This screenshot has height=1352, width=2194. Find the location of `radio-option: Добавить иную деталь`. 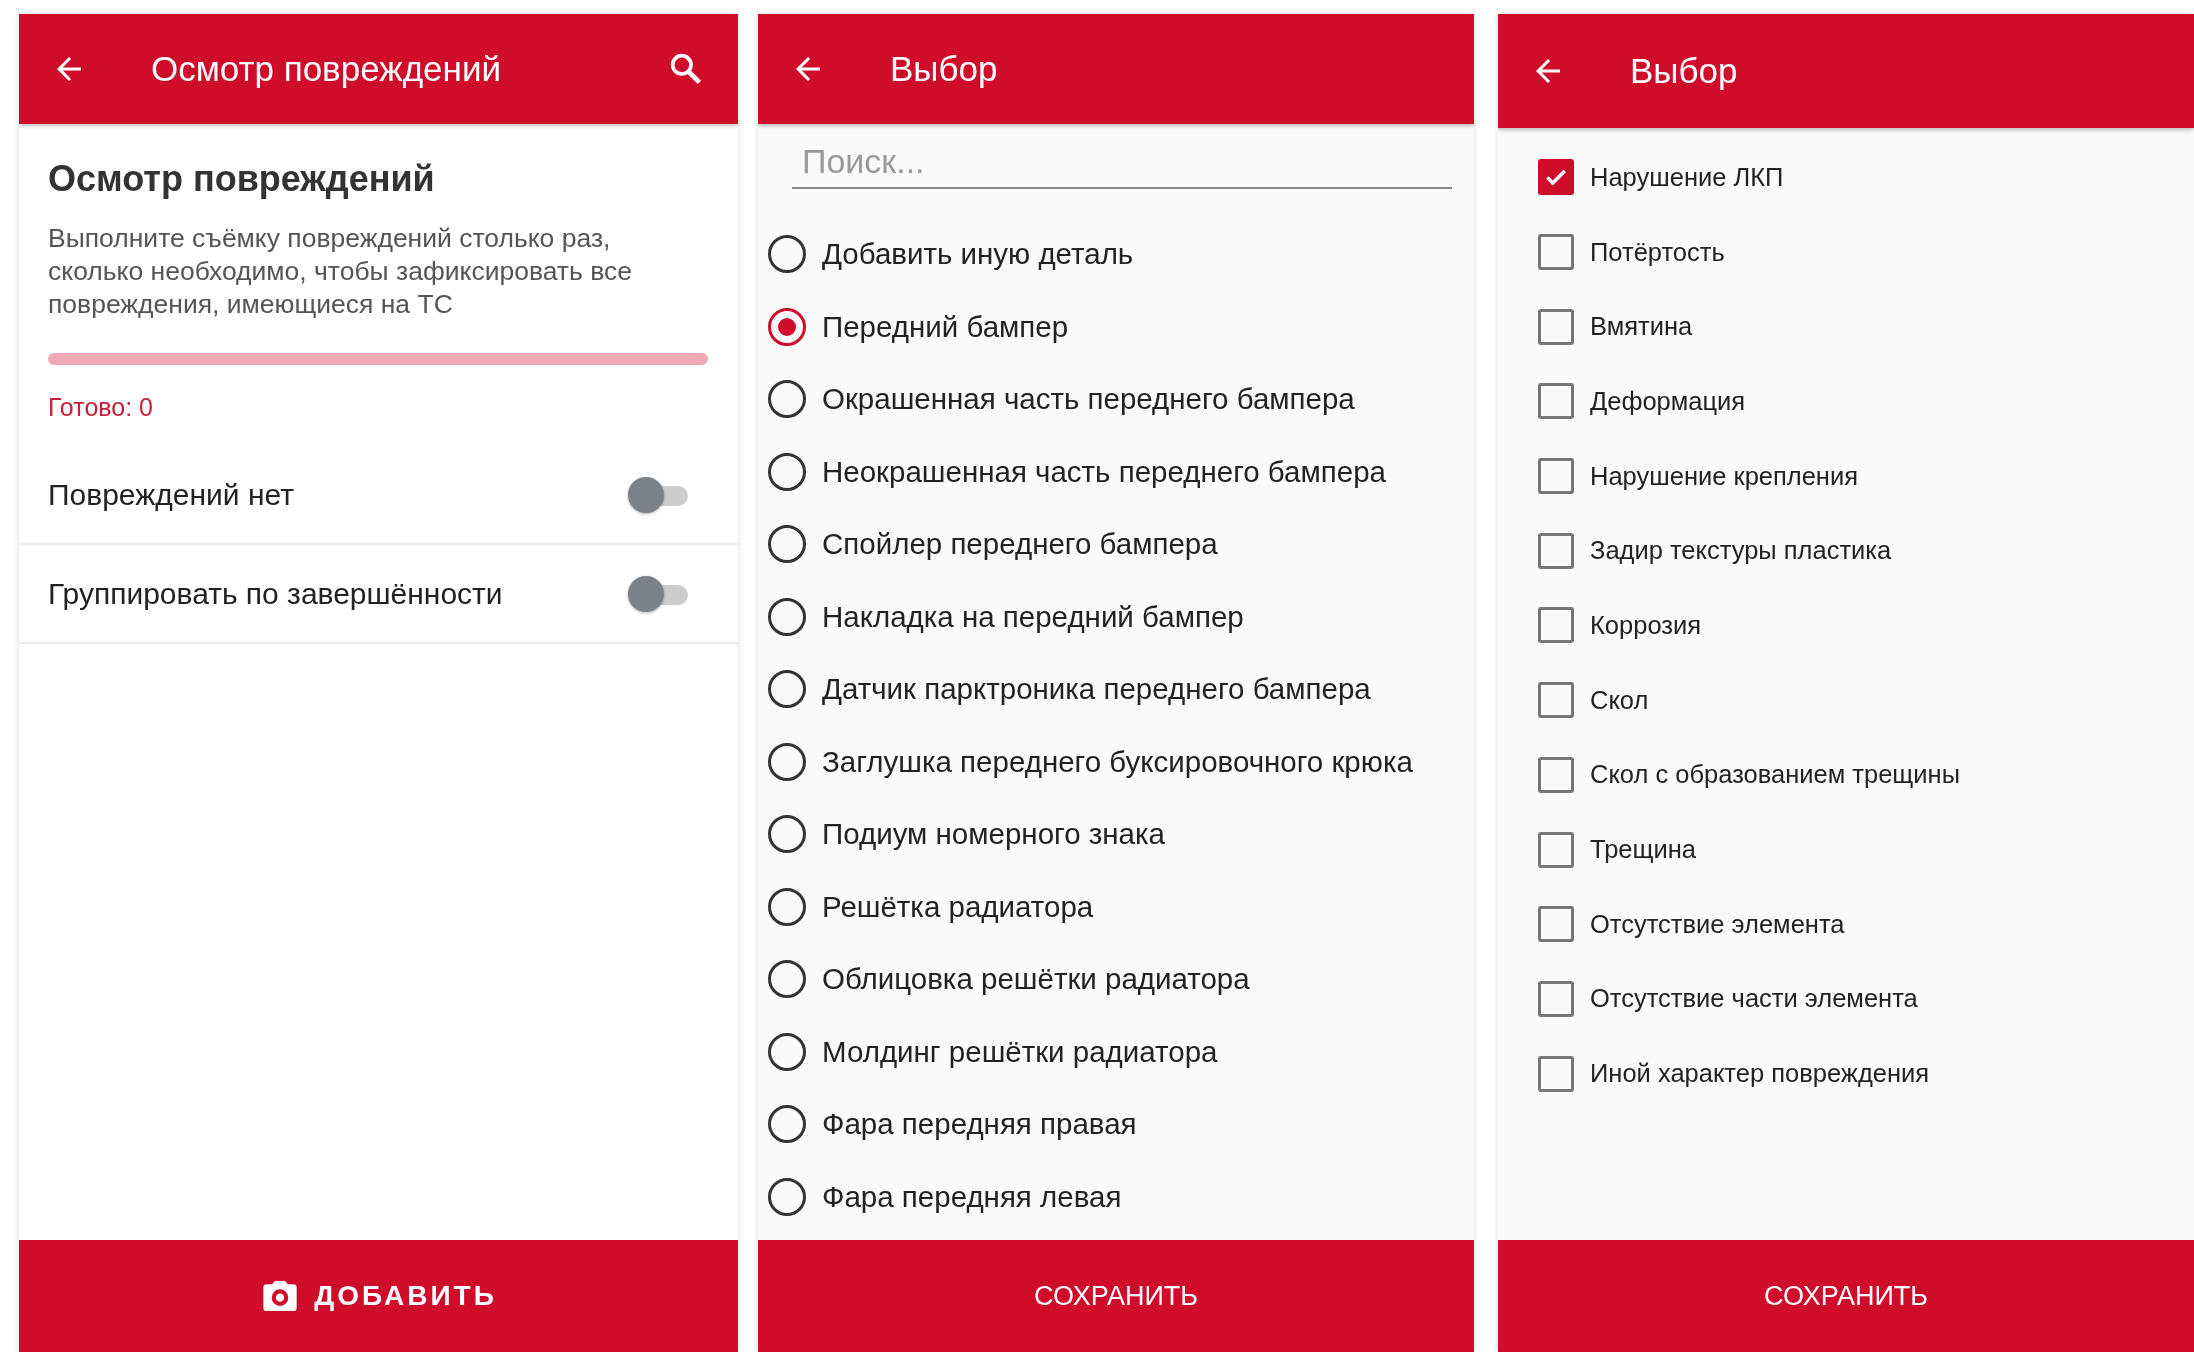

radio-option: Добавить иную деталь is located at coordinates (1121, 254).